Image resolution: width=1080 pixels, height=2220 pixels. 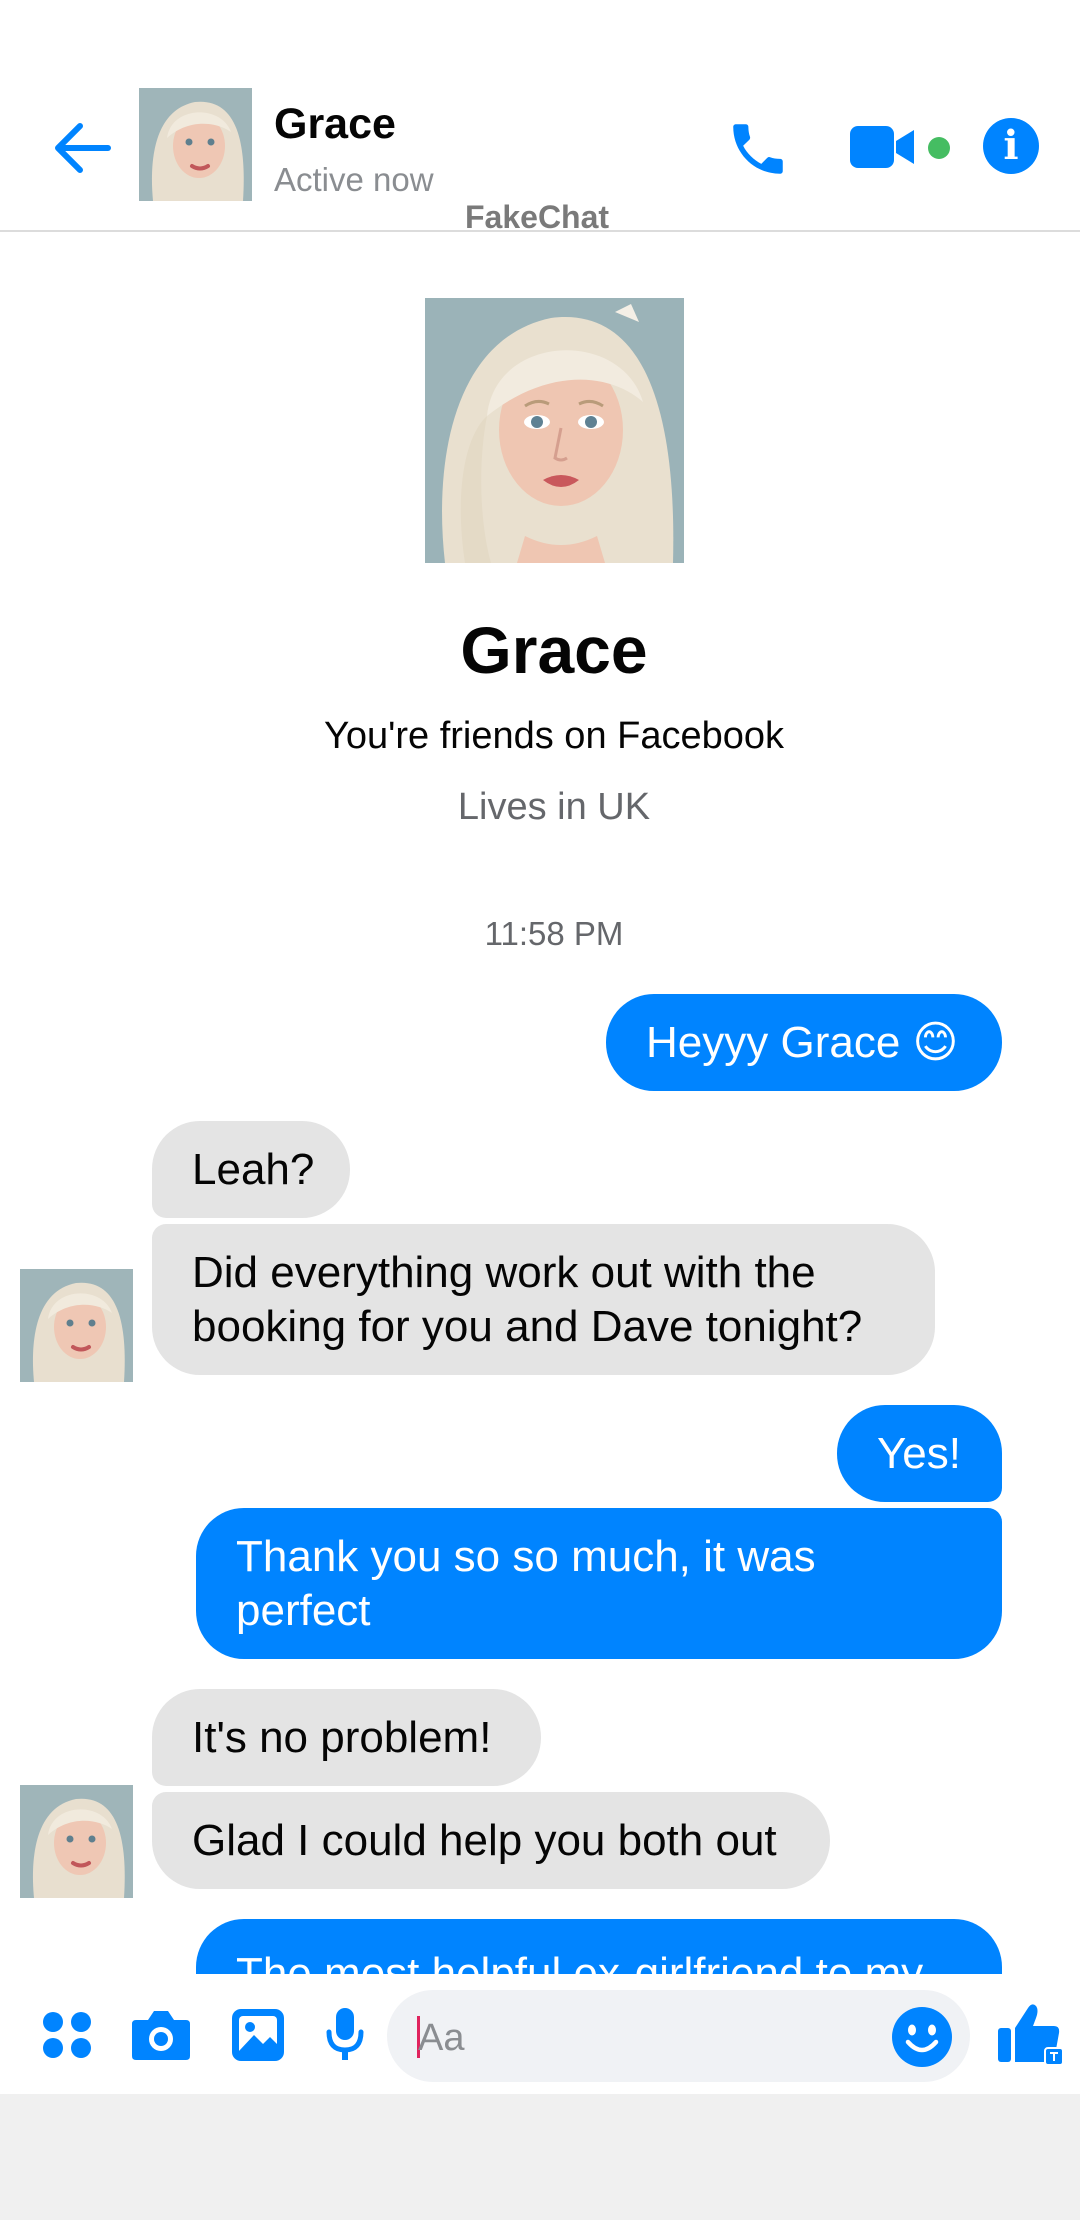 I want to click on outgoing-message: Heyyy Grace 😊, so click(x=804, y=1042).